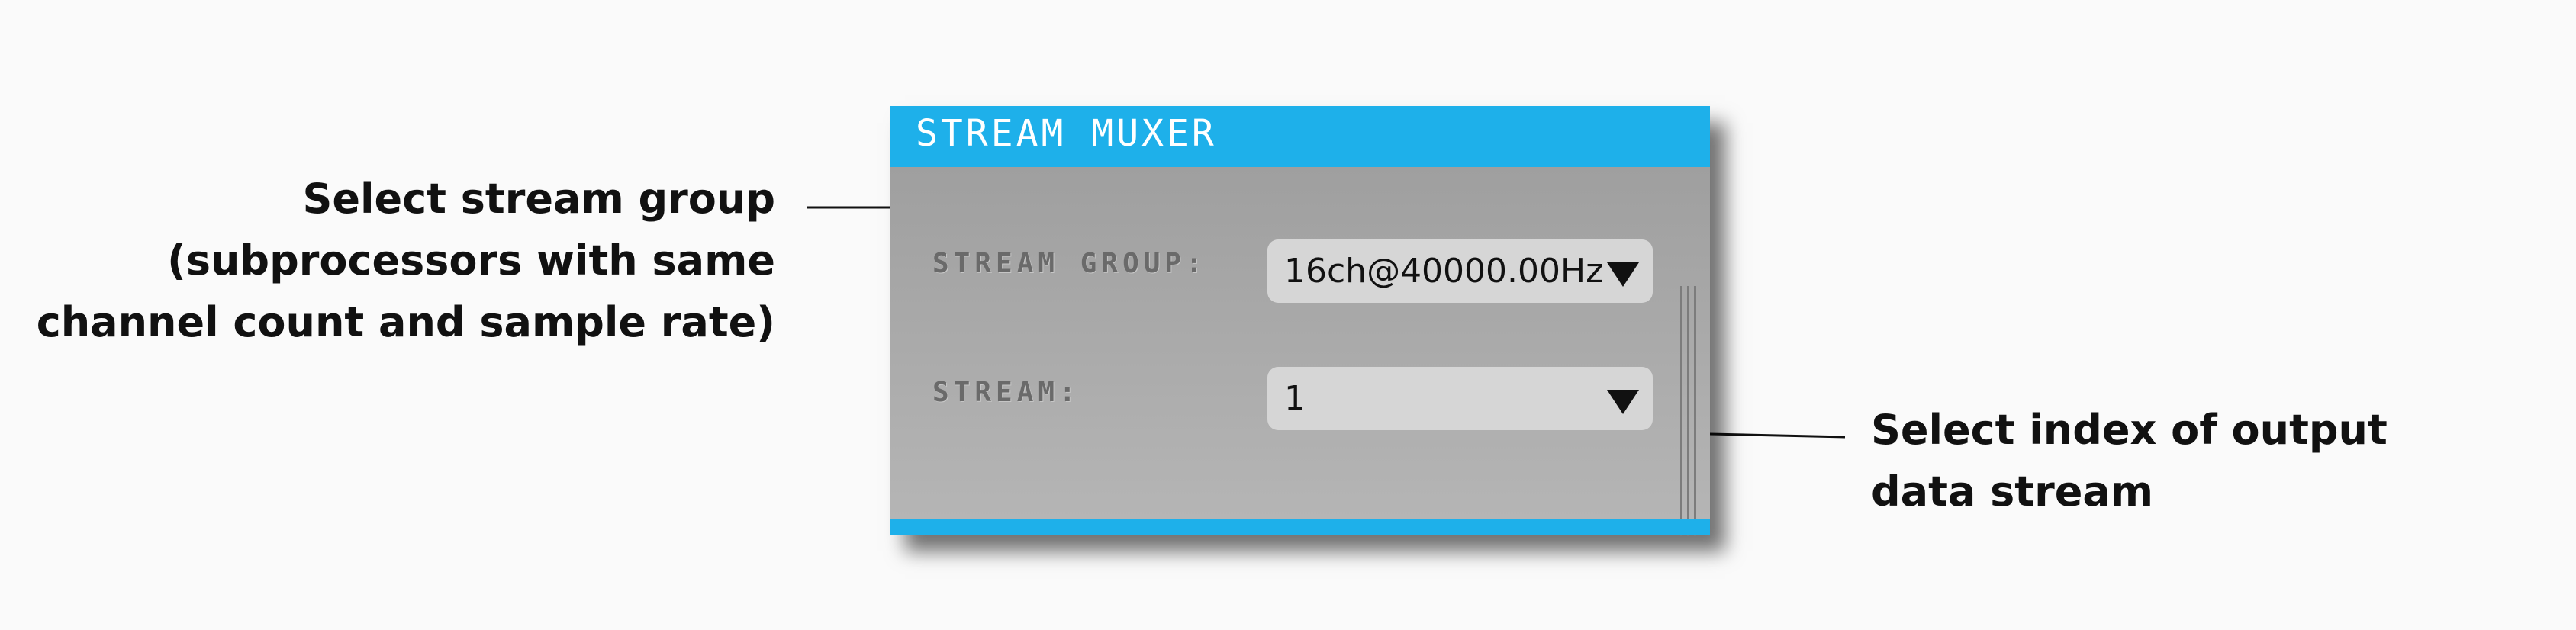 The image size is (2576, 630). Describe the element at coordinates (1300, 527) in the screenshot. I see `panel-footer` at that location.